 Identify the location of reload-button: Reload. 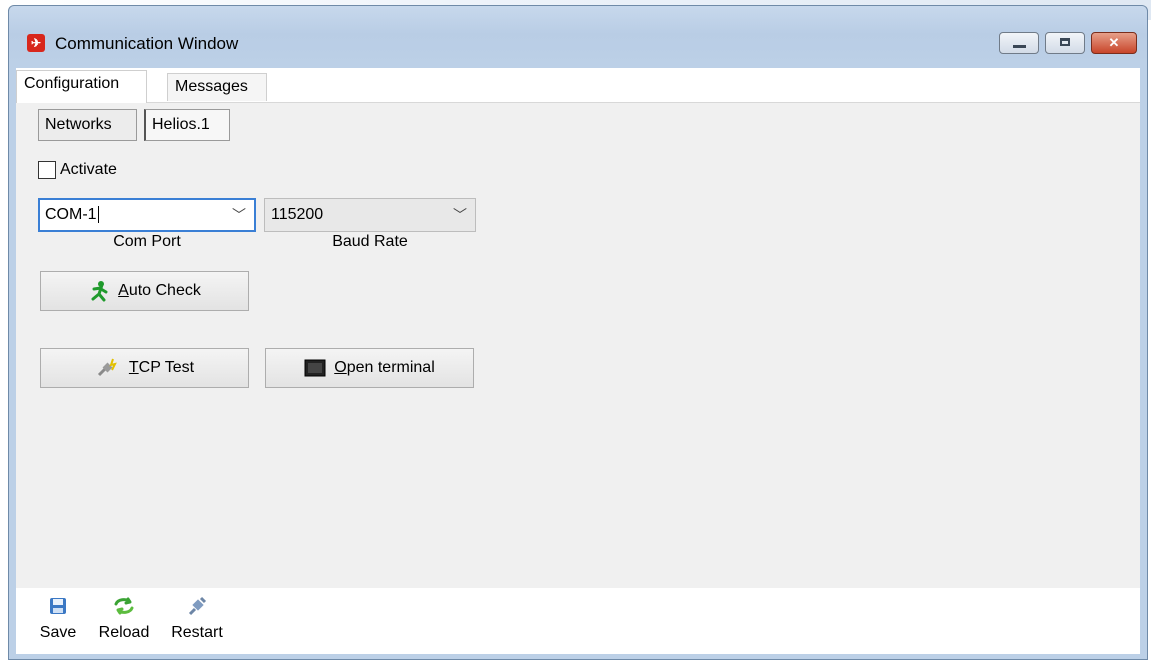
(124, 618).